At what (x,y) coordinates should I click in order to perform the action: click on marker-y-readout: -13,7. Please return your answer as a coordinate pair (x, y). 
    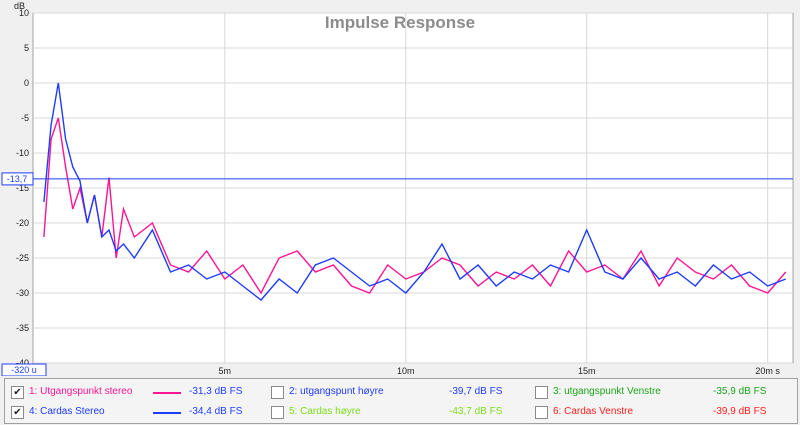
    Looking at the image, I should click on (17, 179).